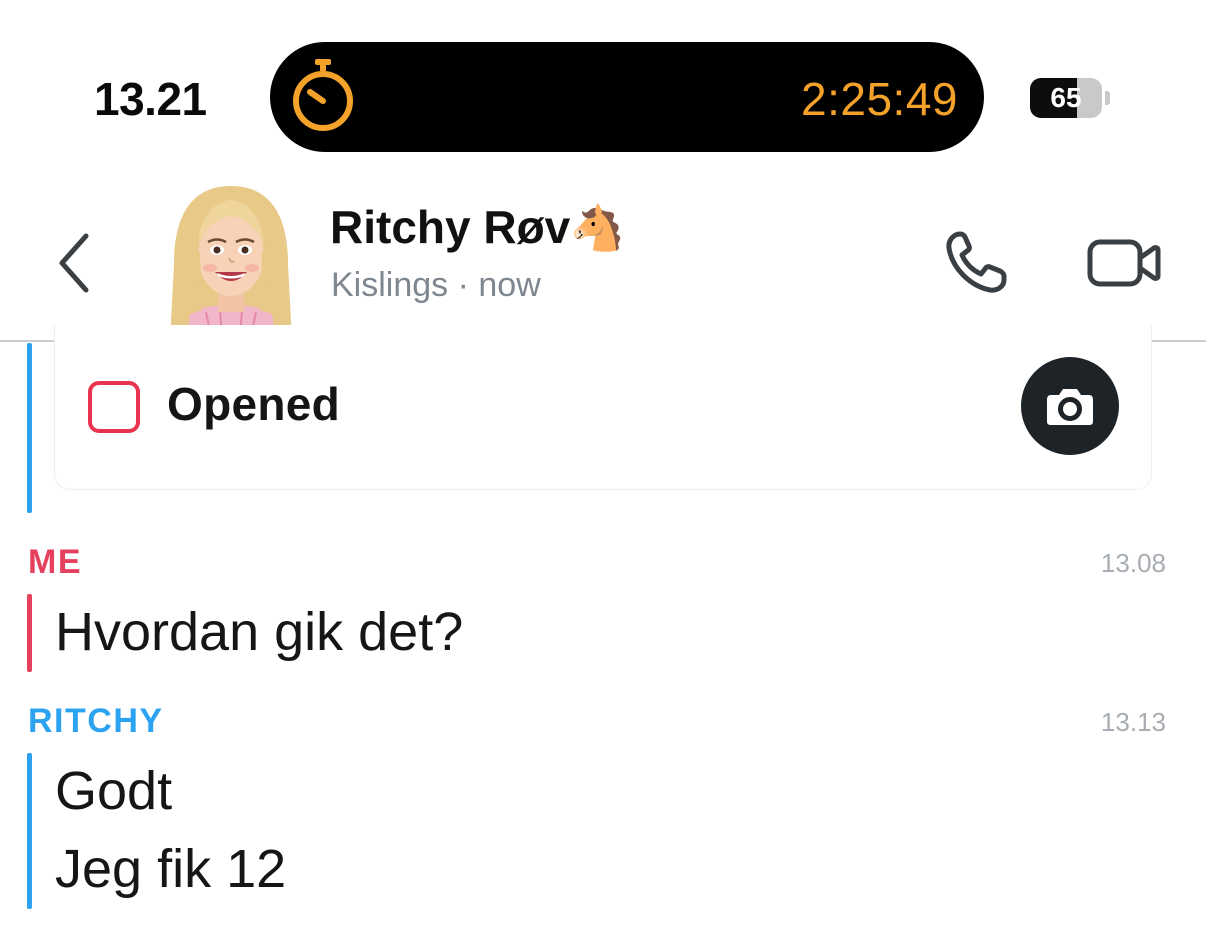 This screenshot has height=928, width=1206. Describe the element at coordinates (254, 404) in the screenshot. I see `snap-status-label: Opened` at that location.